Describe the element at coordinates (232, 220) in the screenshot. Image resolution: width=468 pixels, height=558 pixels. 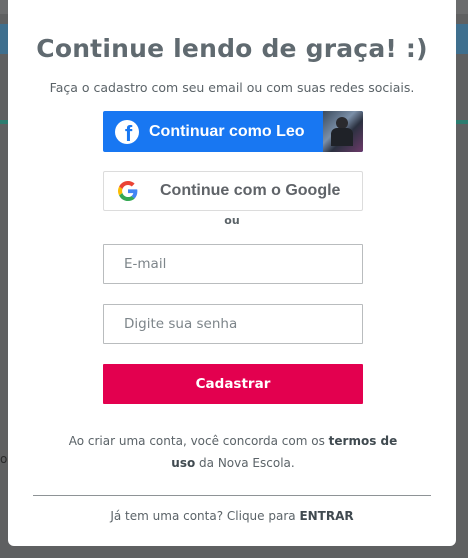
I see `separator-text: ou` at that location.